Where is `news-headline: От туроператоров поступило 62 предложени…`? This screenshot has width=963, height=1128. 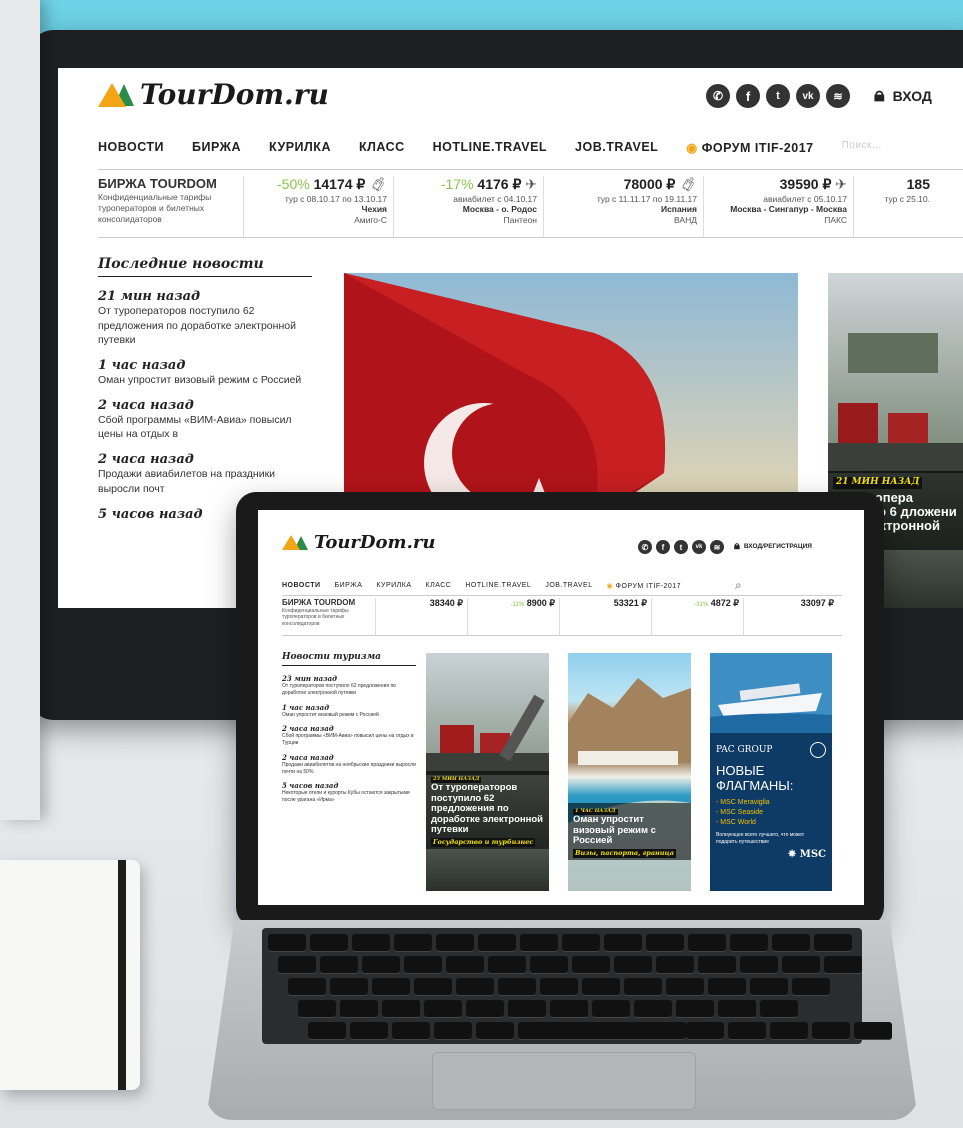
news-headline: От туроператоров поступило 62 предложени… is located at coordinates (197, 326).